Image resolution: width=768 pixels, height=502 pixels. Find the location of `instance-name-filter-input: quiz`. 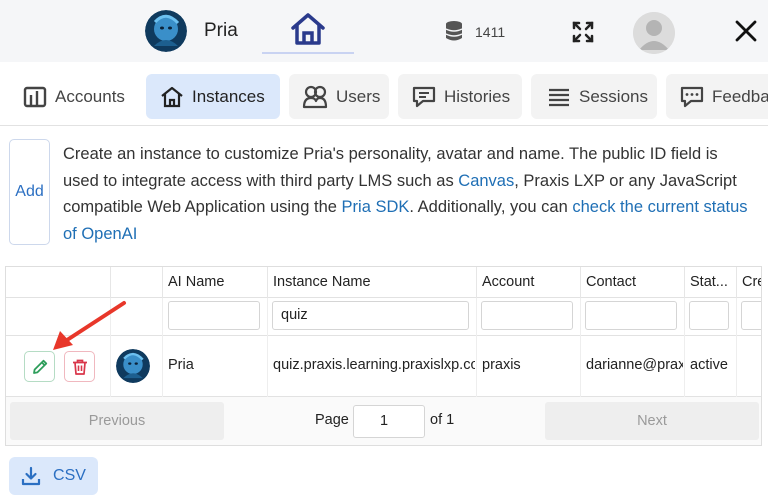

instance-name-filter-input: quiz is located at coordinates (370, 315).